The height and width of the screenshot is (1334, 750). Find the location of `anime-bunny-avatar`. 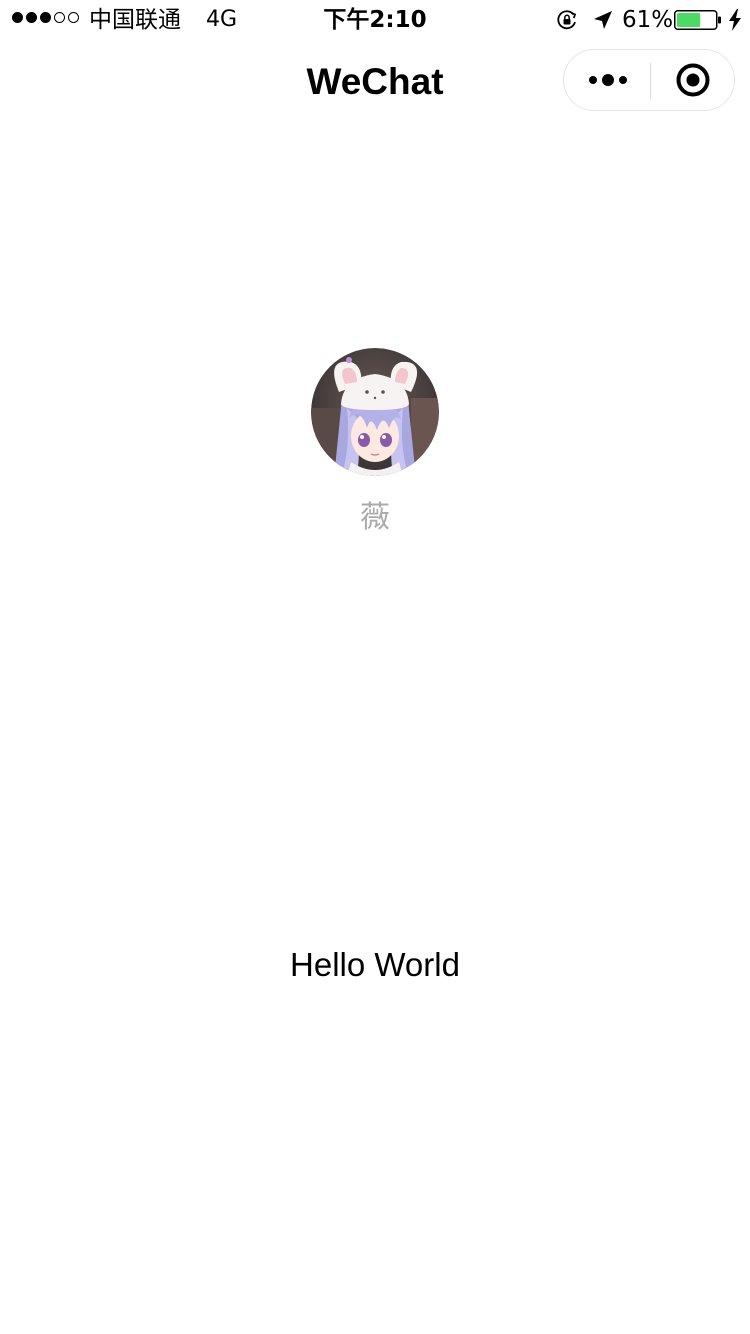

anime-bunny-avatar is located at coordinates (375, 412).